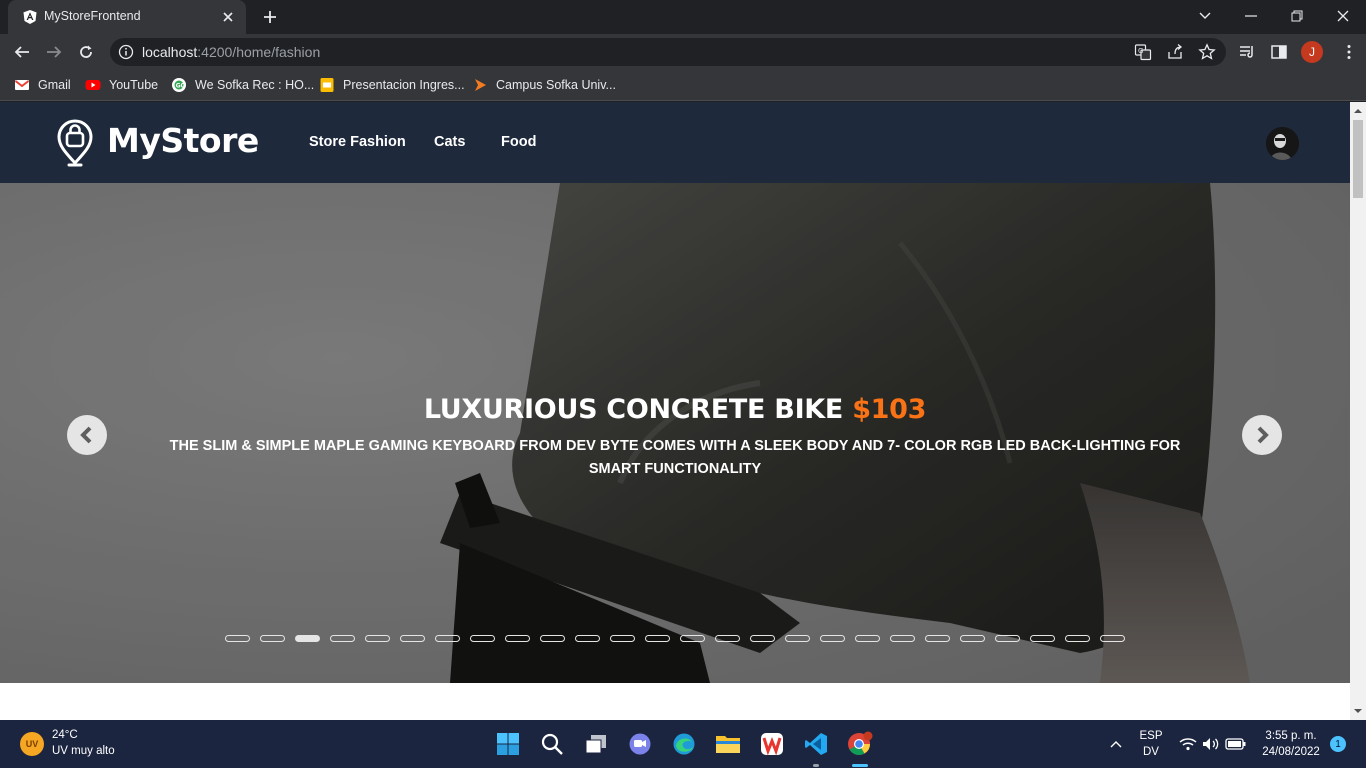 The image size is (1366, 768). What do you see at coordinates (683, 17) in the screenshot?
I see `tab-strip: MyStoreFrontend` at bounding box center [683, 17].